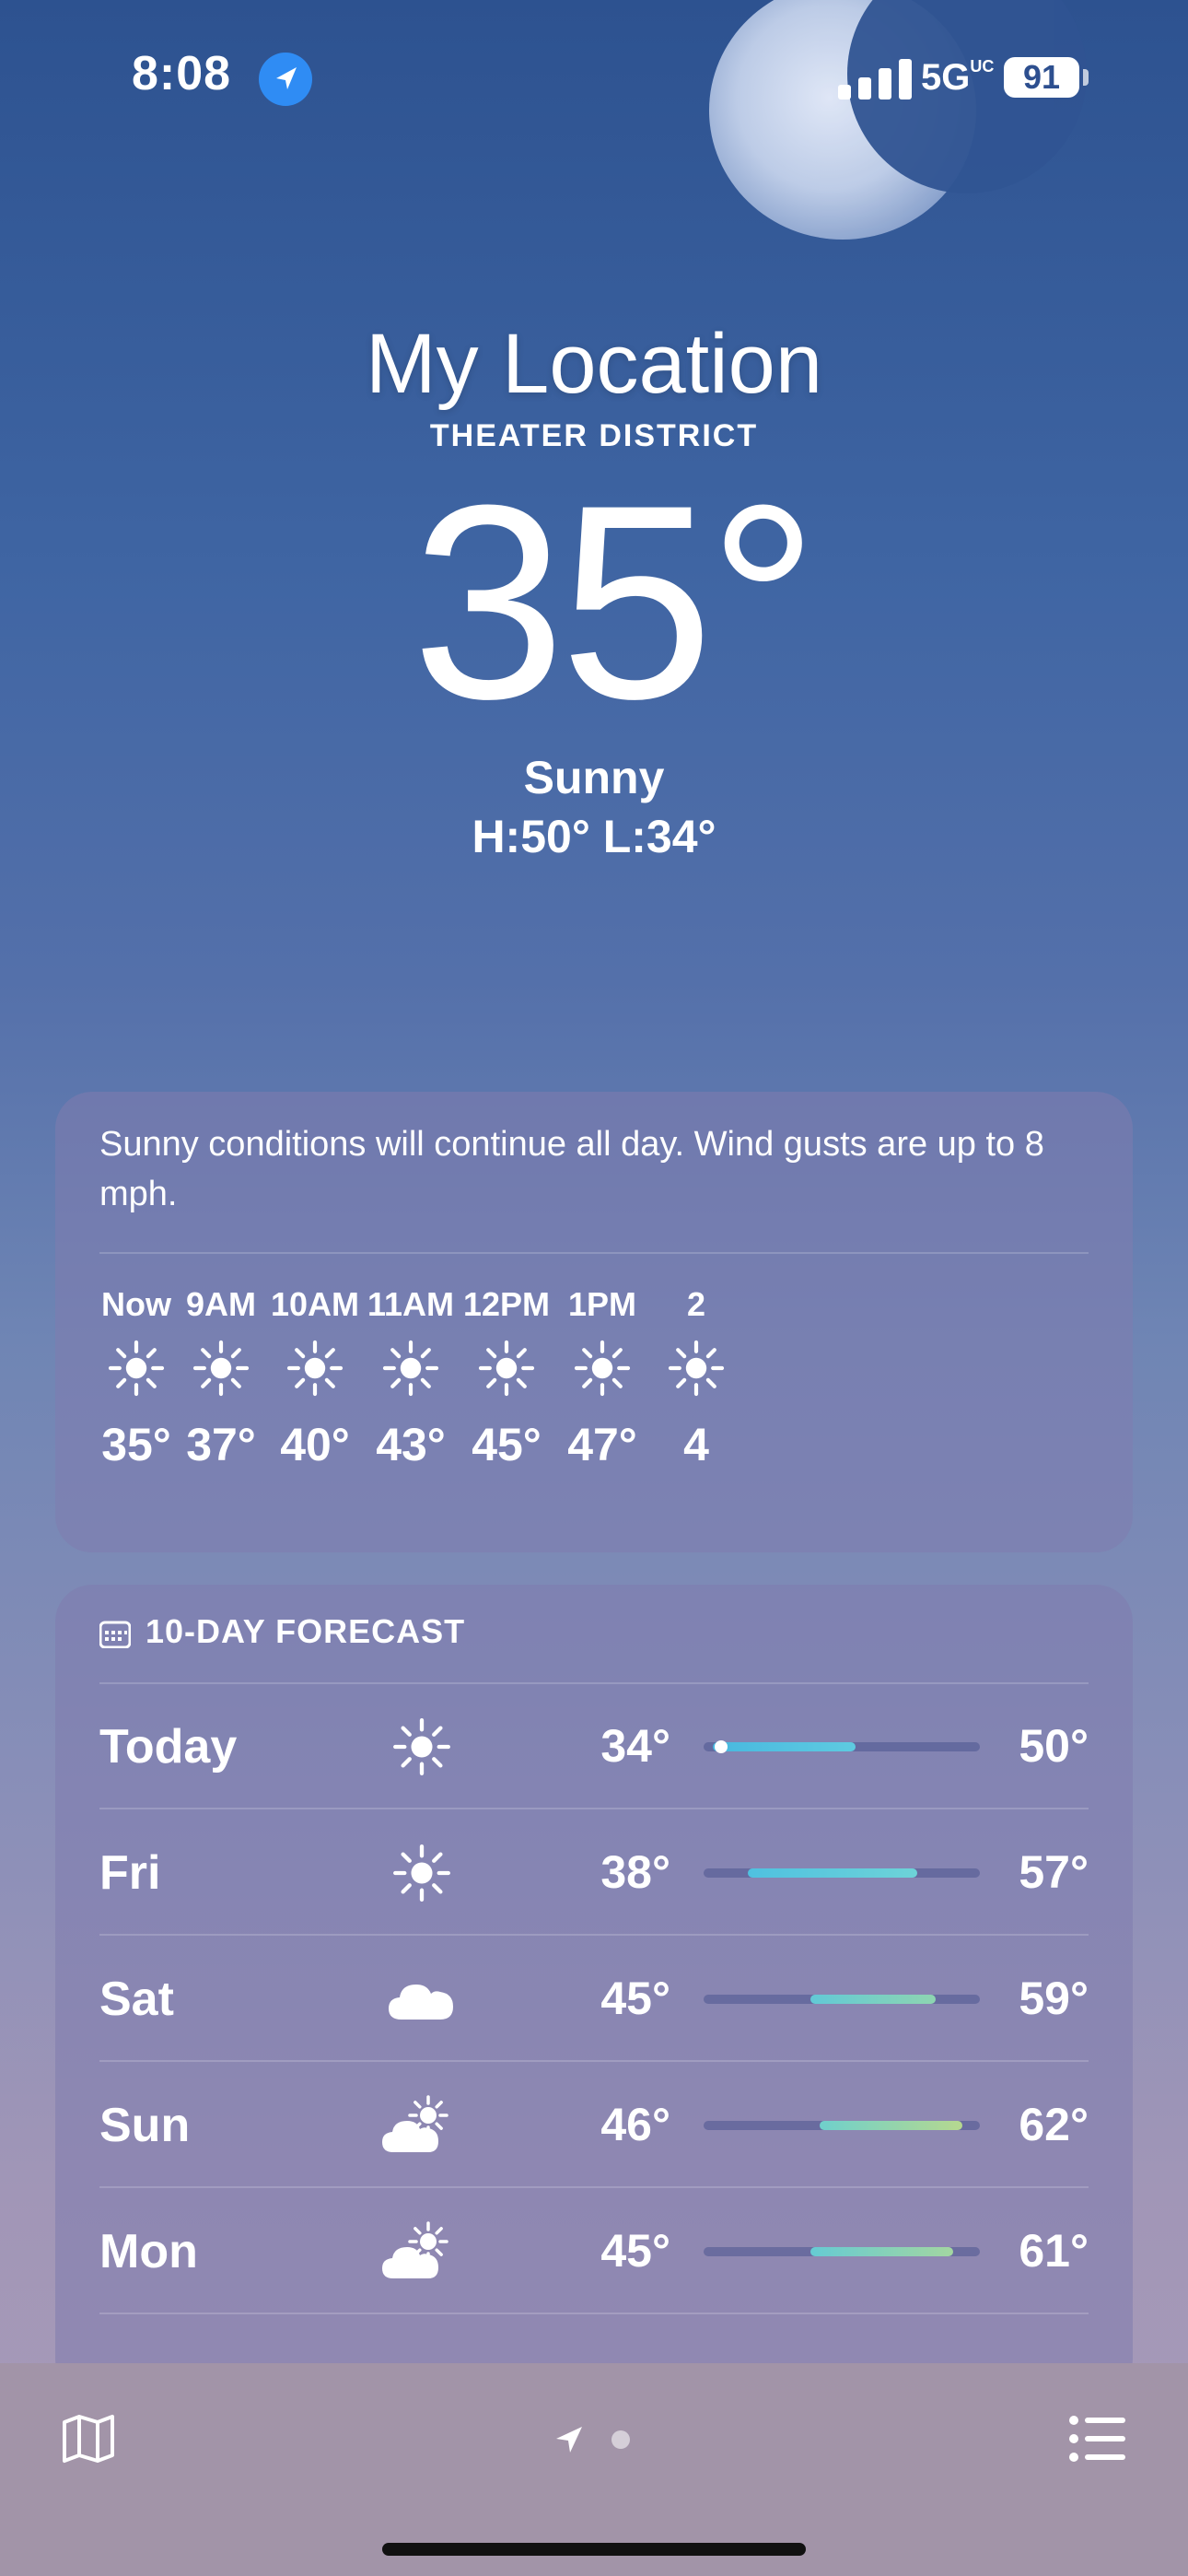  What do you see at coordinates (1086, 77) in the screenshot?
I see `battery-cap` at bounding box center [1086, 77].